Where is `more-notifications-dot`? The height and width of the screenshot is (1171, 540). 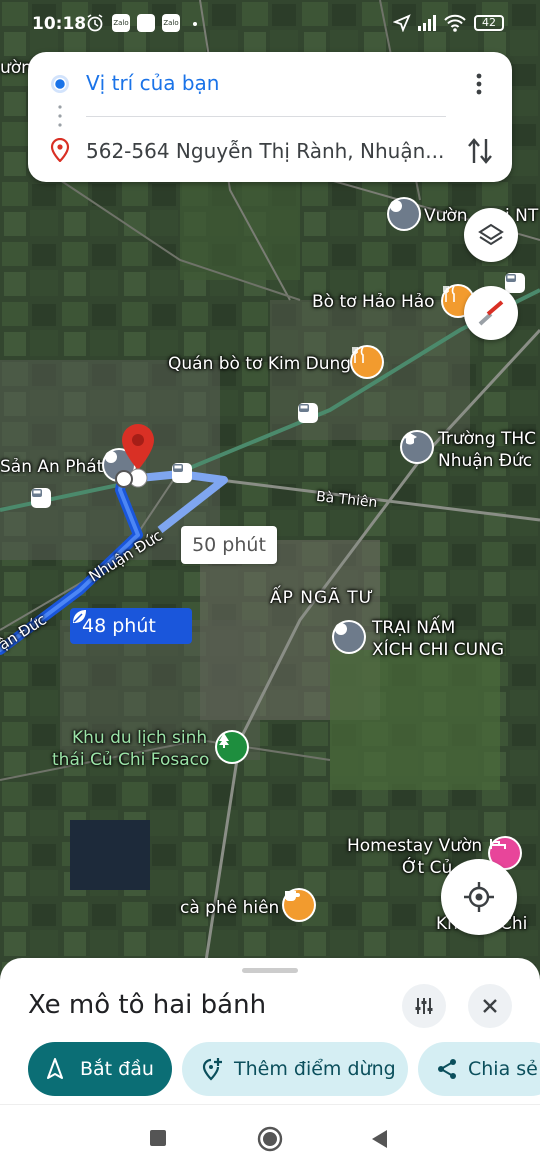 more-notifications-dot is located at coordinates (195, 24).